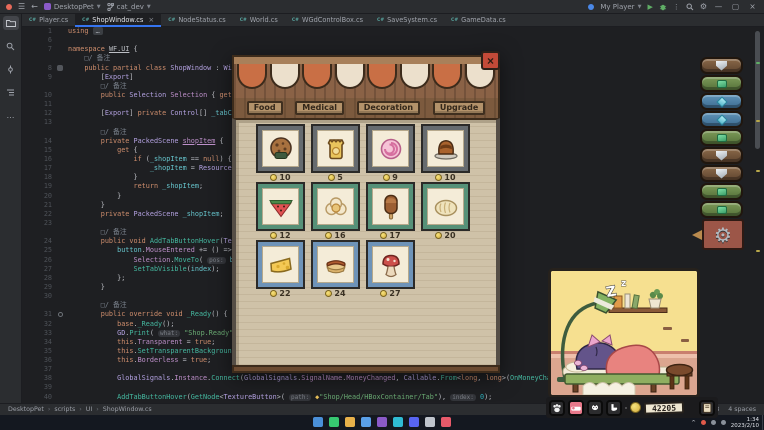 The width and height of the screenshot is (764, 430). Describe the element at coordinates (60, 378) in the screenshot. I see `gutter-icon-slot` at that location.